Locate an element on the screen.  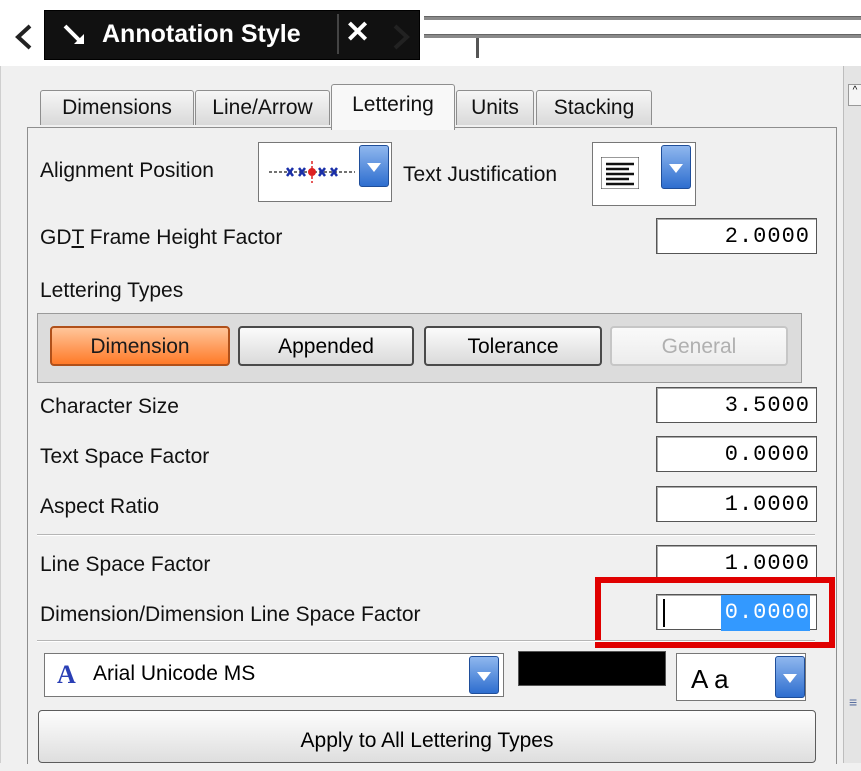
dialog-title: Annotation Style is located at coordinates (201, 34).